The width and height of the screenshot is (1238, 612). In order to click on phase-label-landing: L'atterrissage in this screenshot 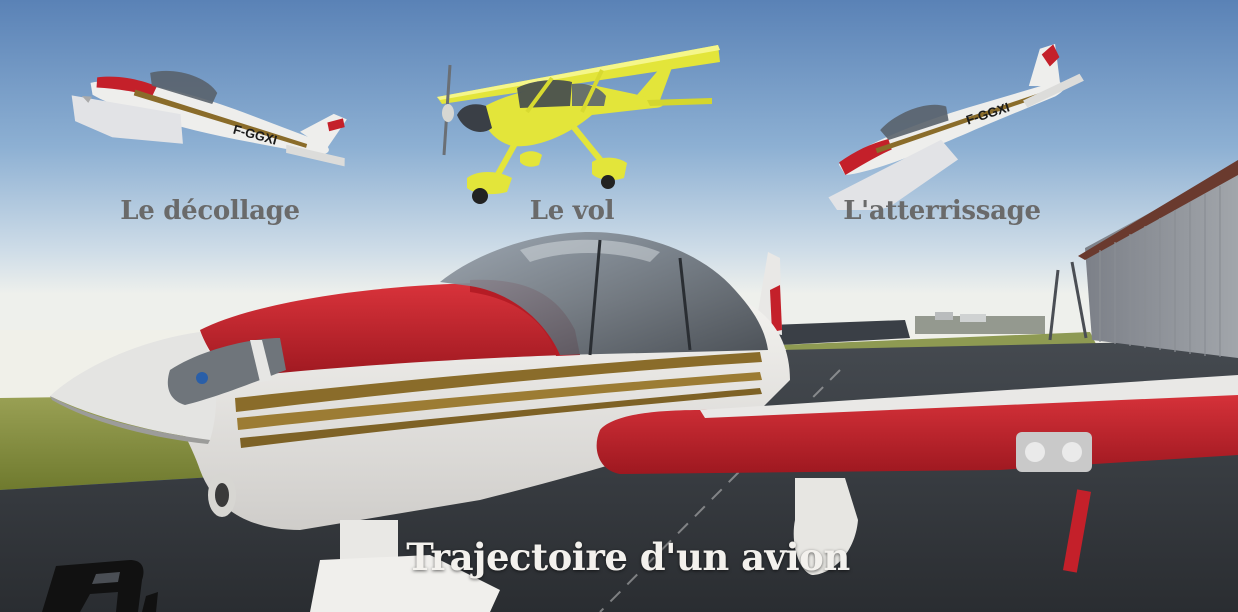, I will do `click(942, 211)`.